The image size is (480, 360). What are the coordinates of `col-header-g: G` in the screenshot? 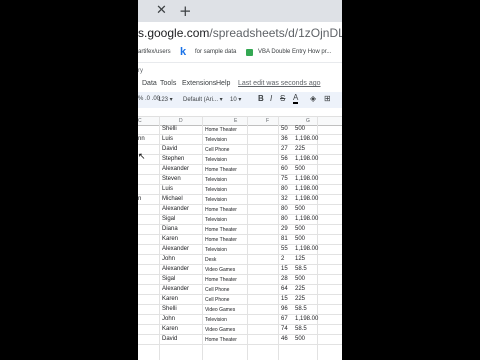 It's located at (308, 121).